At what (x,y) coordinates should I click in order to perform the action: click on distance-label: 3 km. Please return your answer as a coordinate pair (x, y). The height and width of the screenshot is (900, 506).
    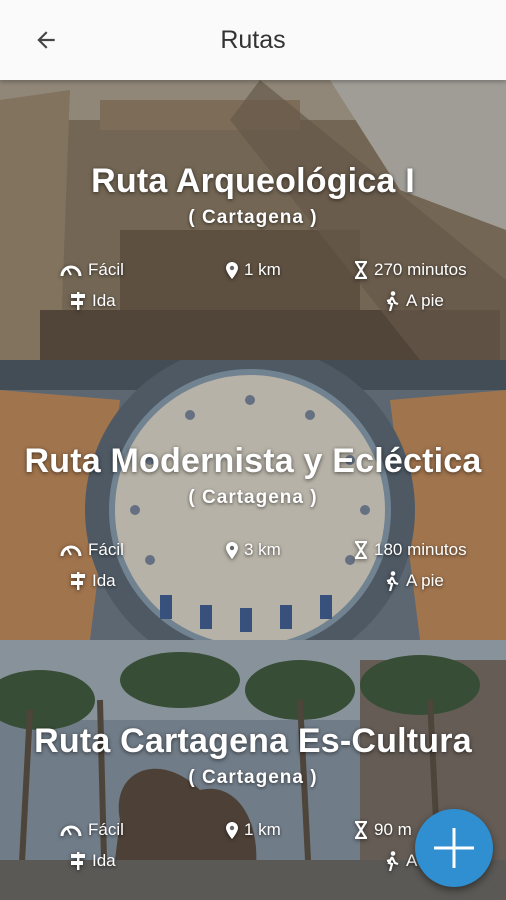
    Looking at the image, I should click on (262, 549).